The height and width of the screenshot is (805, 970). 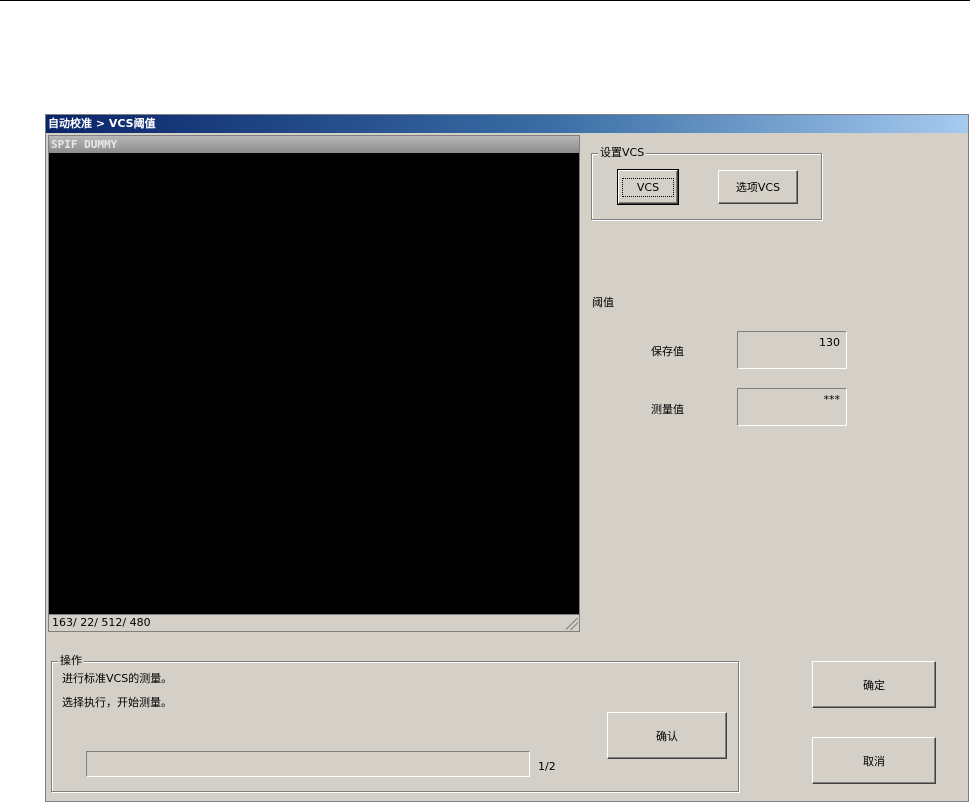 I want to click on vcs-settings-label: 设置VCS, so click(x=622, y=153).